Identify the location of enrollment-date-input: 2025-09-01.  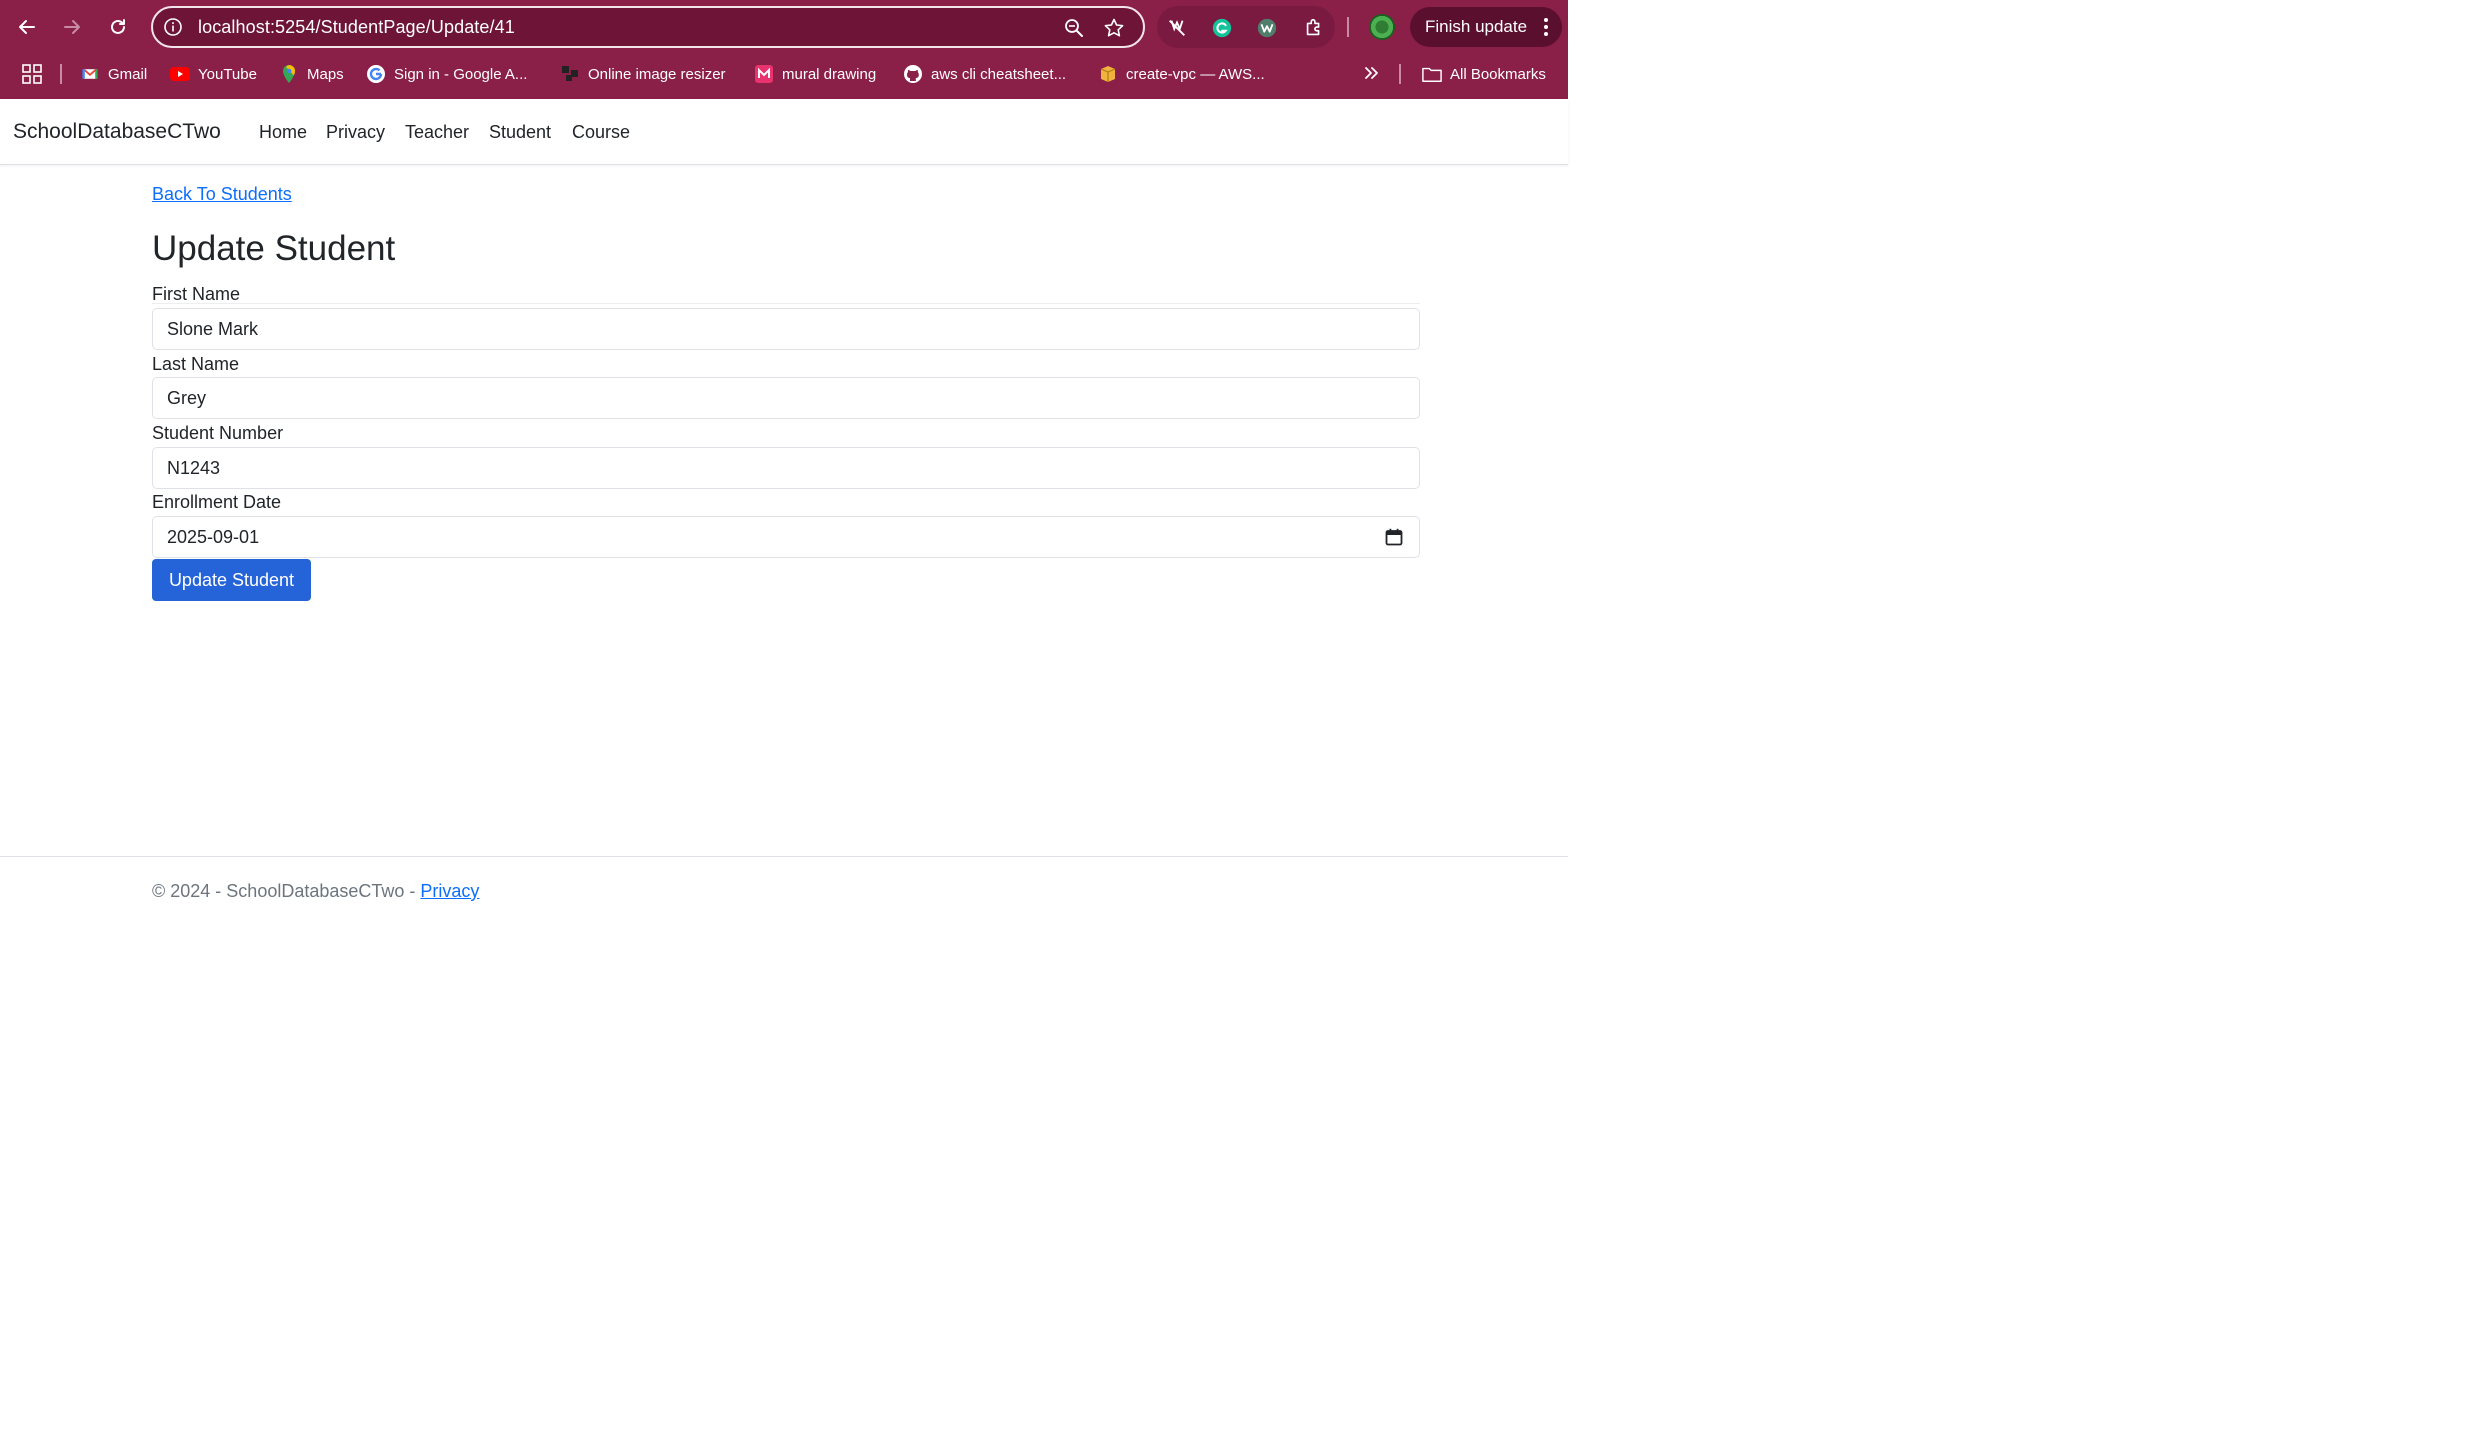
(786, 537).